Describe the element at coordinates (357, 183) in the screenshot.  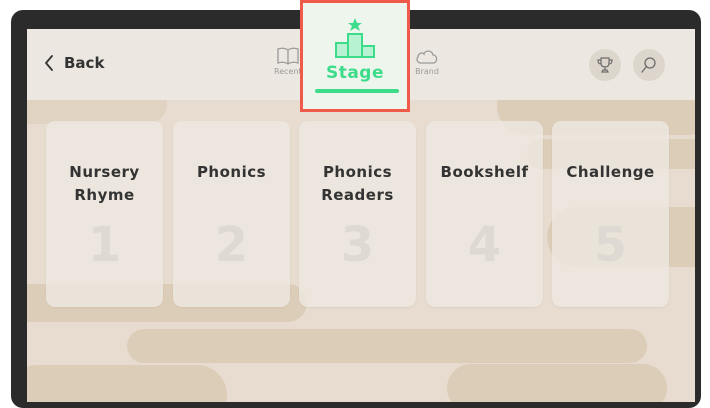
I see `card-title: Phonics Readers` at that location.